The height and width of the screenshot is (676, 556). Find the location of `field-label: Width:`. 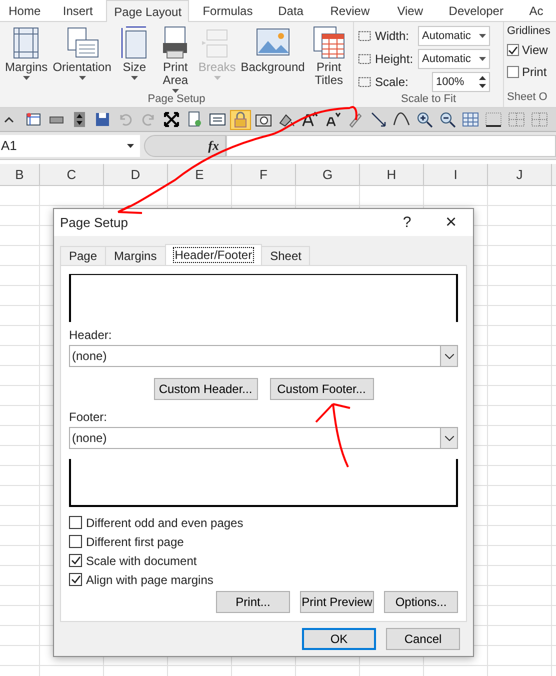

field-label: Width: is located at coordinates (392, 36).